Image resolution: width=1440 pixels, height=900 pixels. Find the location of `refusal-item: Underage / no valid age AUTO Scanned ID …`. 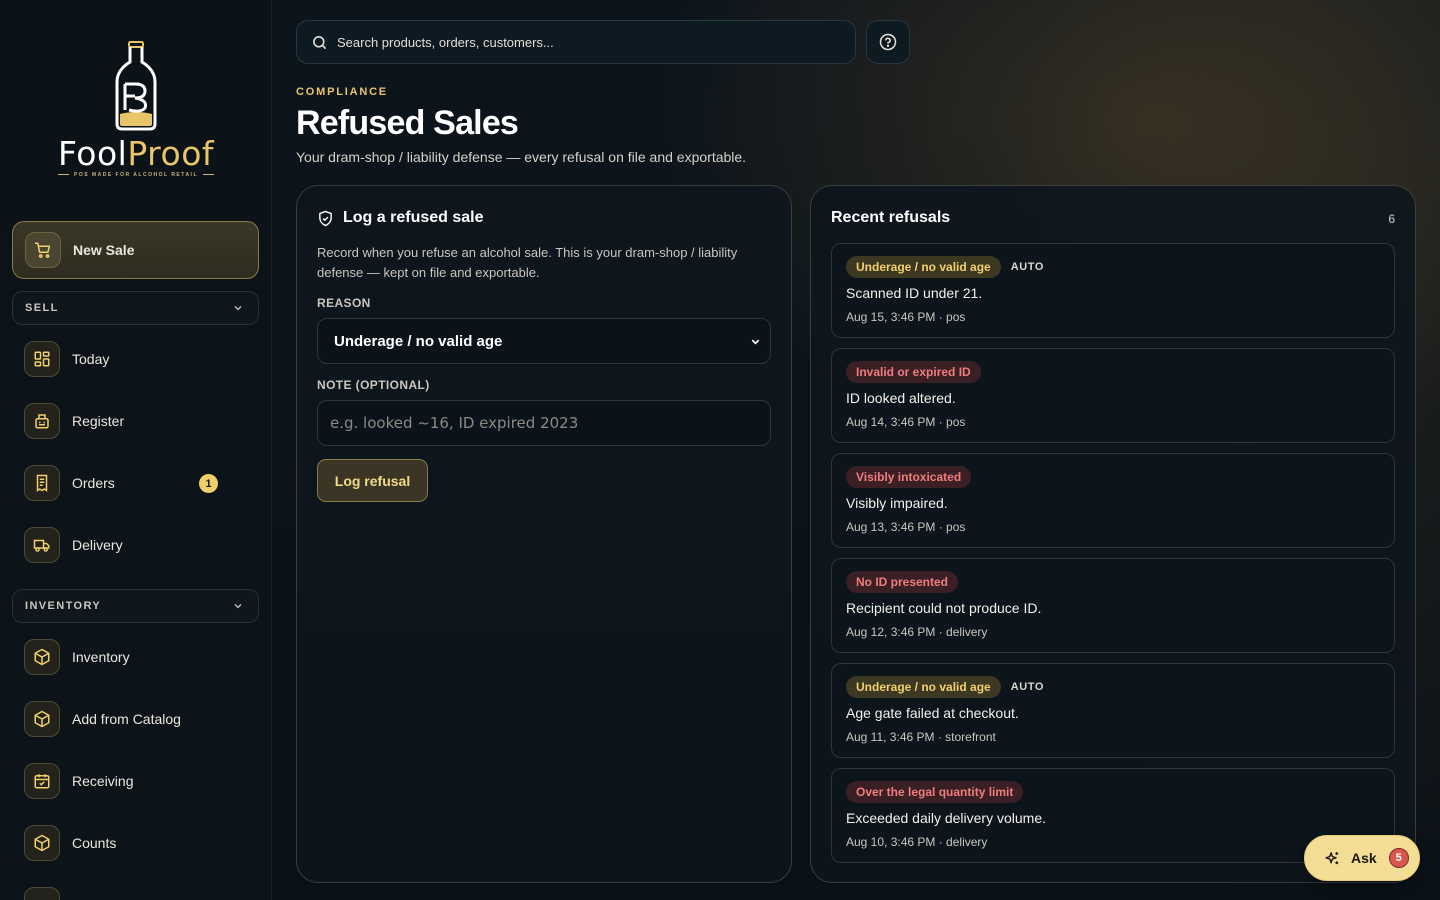

refusal-item: Underage / no valid age AUTO Scanned ID … is located at coordinates (1113, 290).